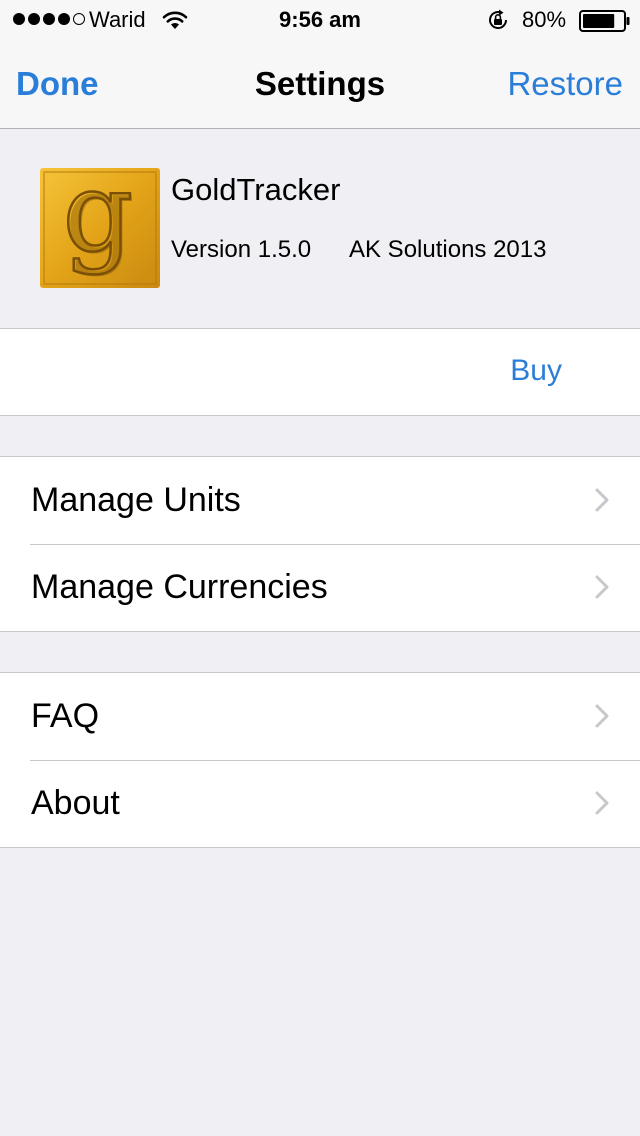 The image size is (640, 1136). I want to click on purchase-section: Buy, so click(320, 372).